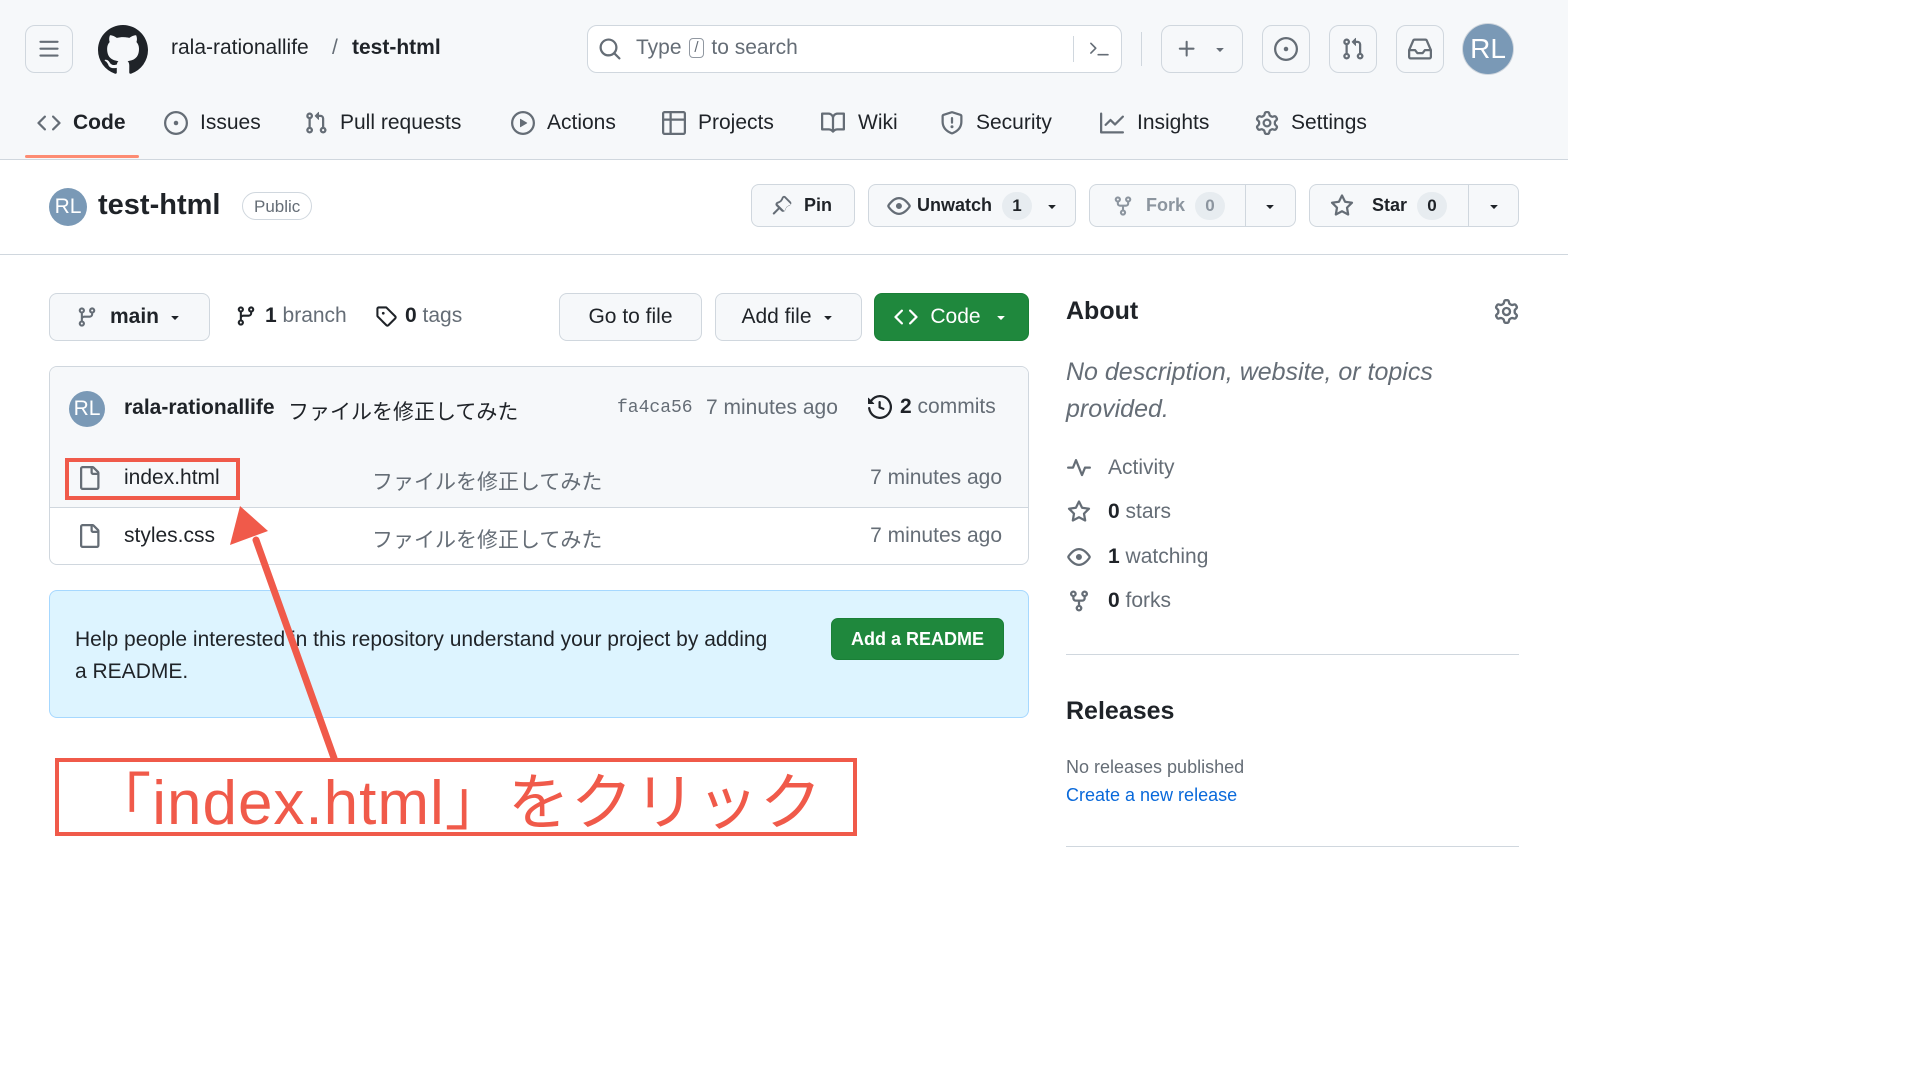 The image size is (1920, 1080). What do you see at coordinates (803, 205) in the screenshot?
I see `pin-button: Pin` at bounding box center [803, 205].